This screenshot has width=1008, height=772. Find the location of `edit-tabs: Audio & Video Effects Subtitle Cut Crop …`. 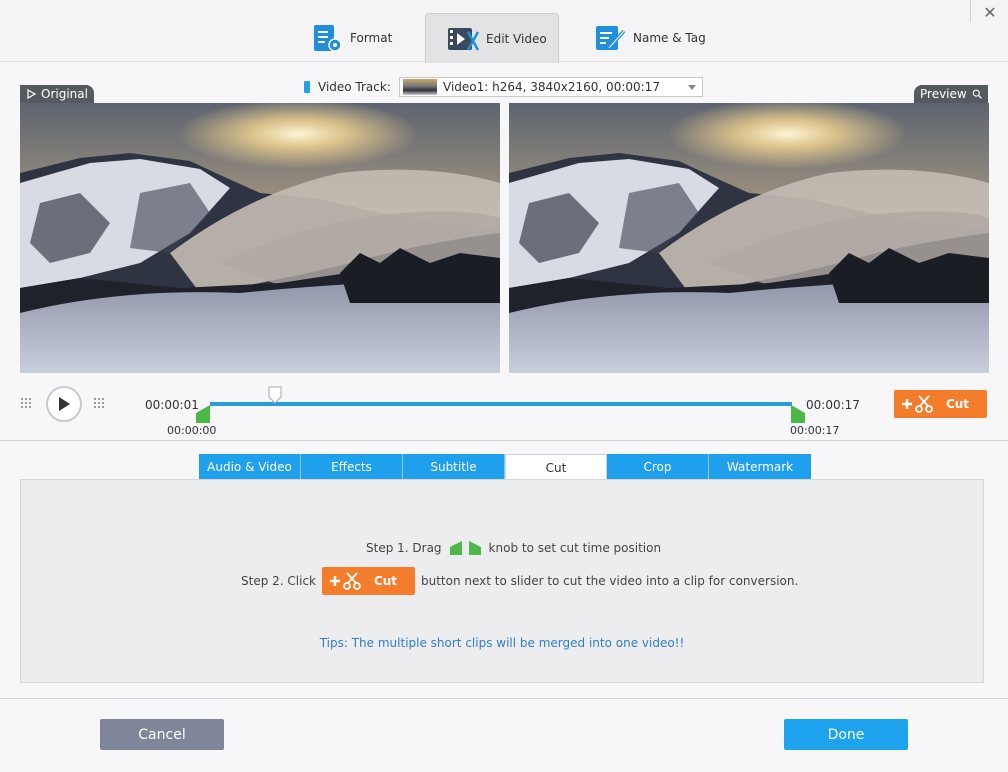

edit-tabs: Audio & Video Effects Subtitle Cut Crop … is located at coordinates (505, 467).